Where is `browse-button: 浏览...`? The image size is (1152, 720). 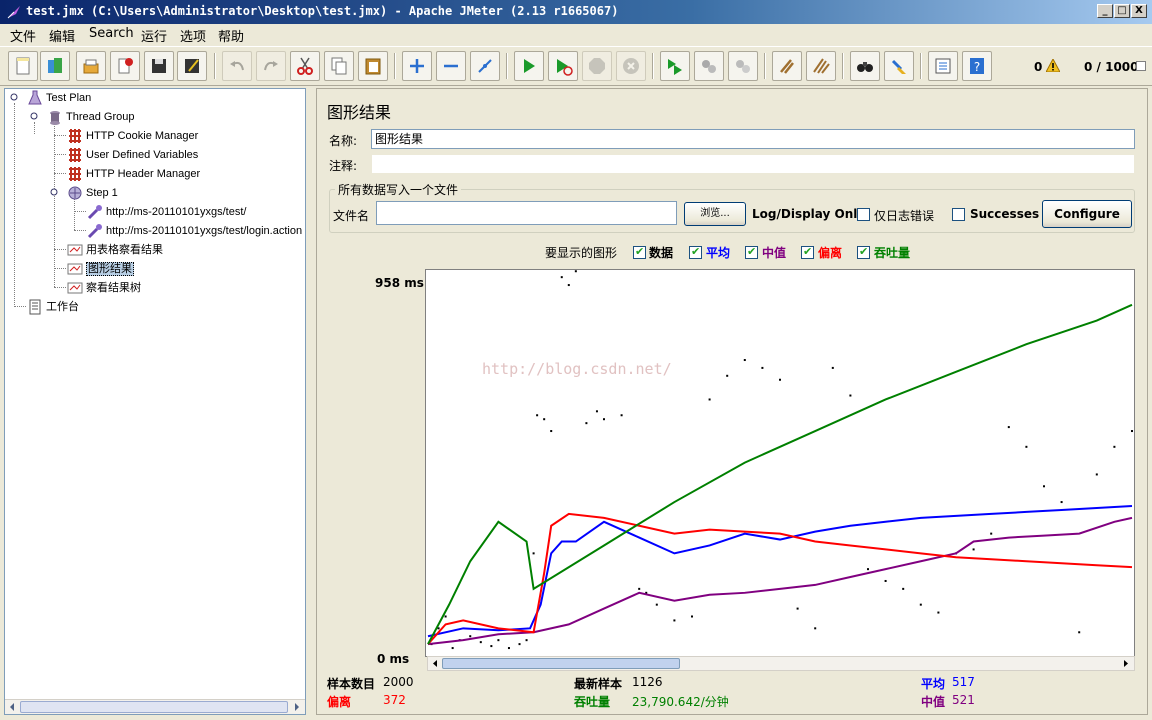
browse-button: 浏览... is located at coordinates (715, 214).